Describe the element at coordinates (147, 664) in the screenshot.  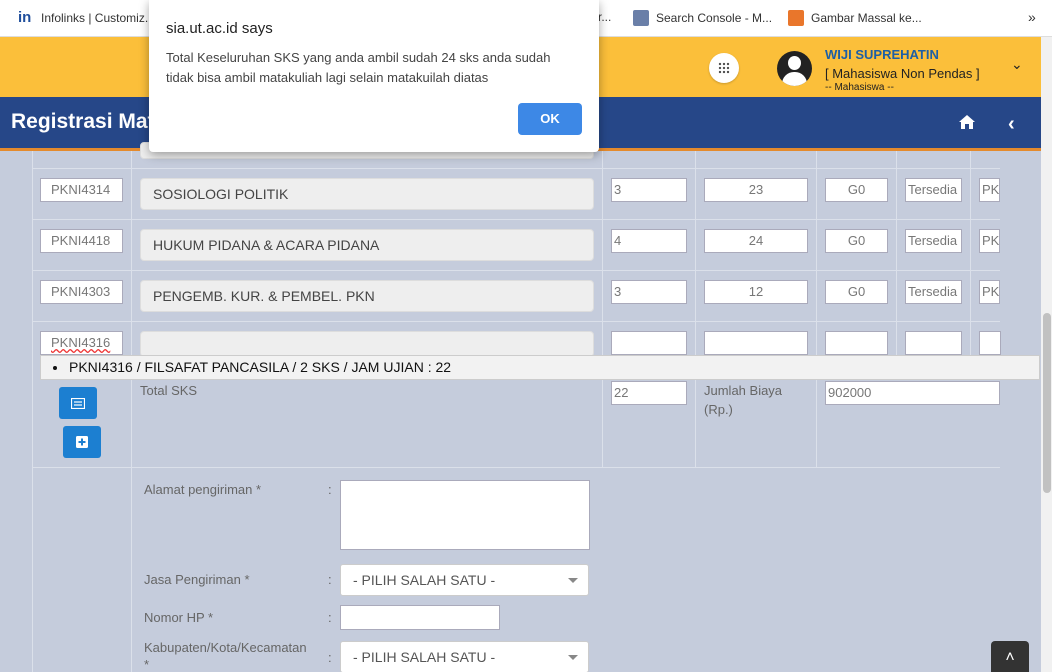
I see `kabupaten-required: *` at that location.